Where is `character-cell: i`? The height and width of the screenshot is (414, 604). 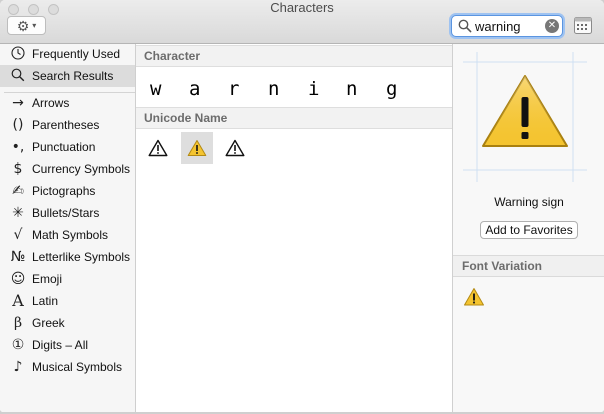
character-cell: i is located at coordinates (313, 89).